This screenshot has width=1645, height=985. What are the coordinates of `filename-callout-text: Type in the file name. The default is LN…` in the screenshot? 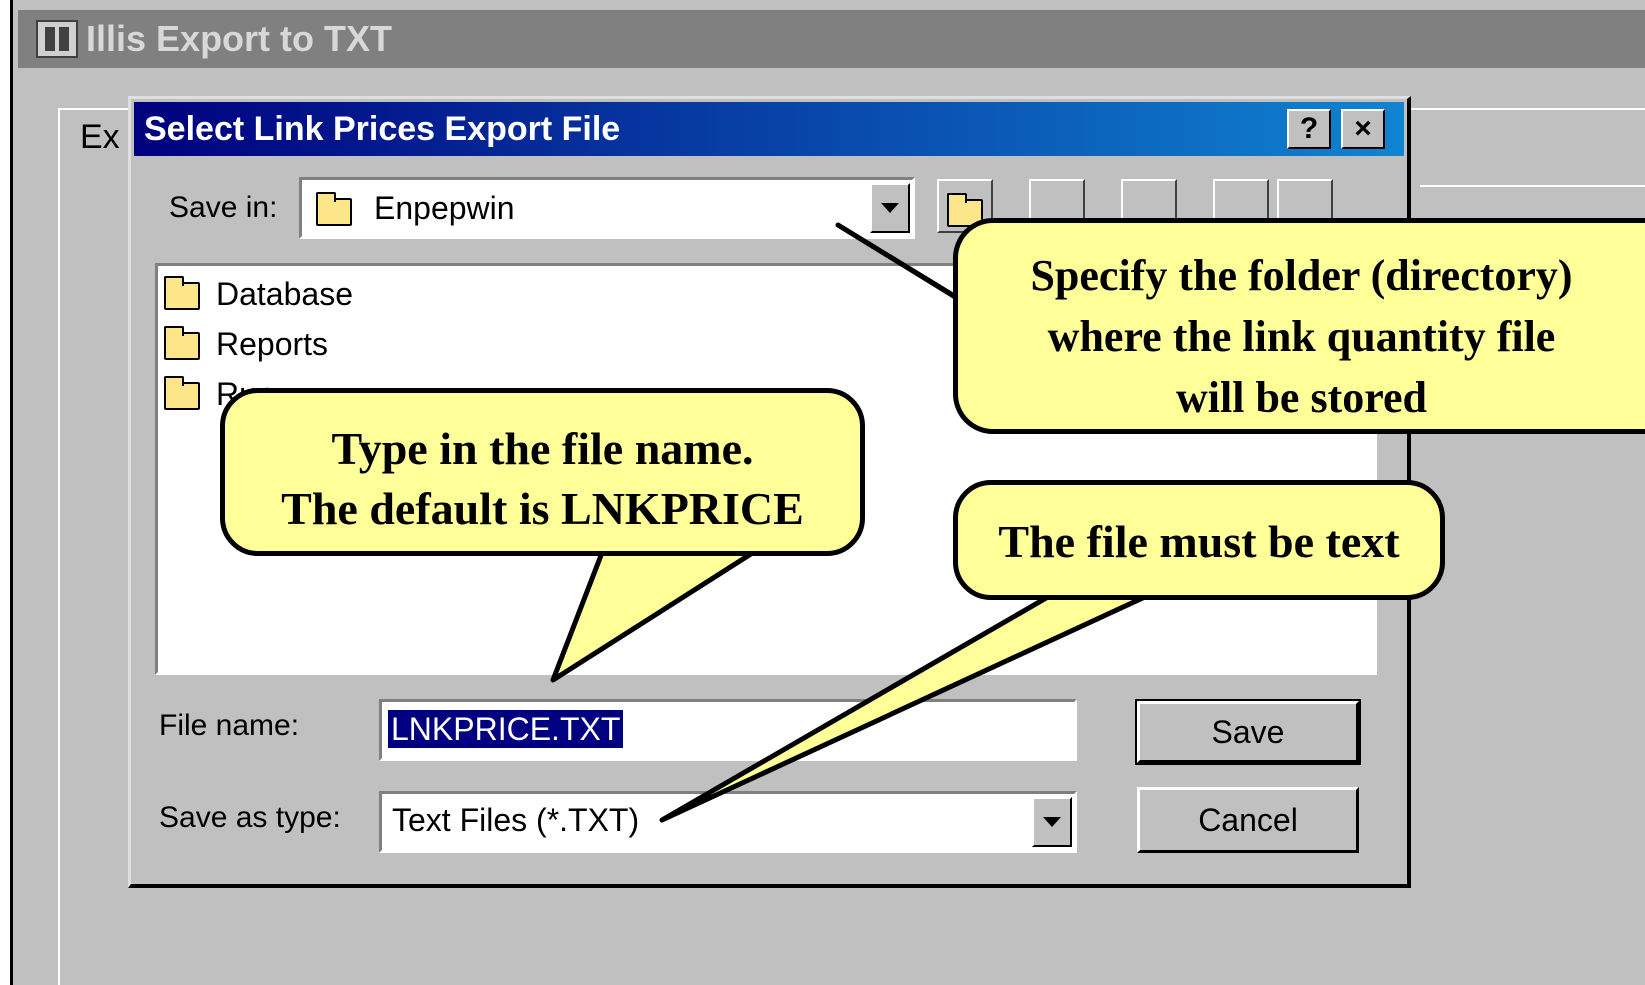 It's located at (542, 478).